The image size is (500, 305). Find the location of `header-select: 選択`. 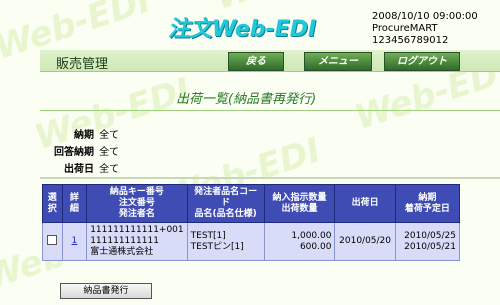

header-select: 選択 is located at coordinates (52, 203).